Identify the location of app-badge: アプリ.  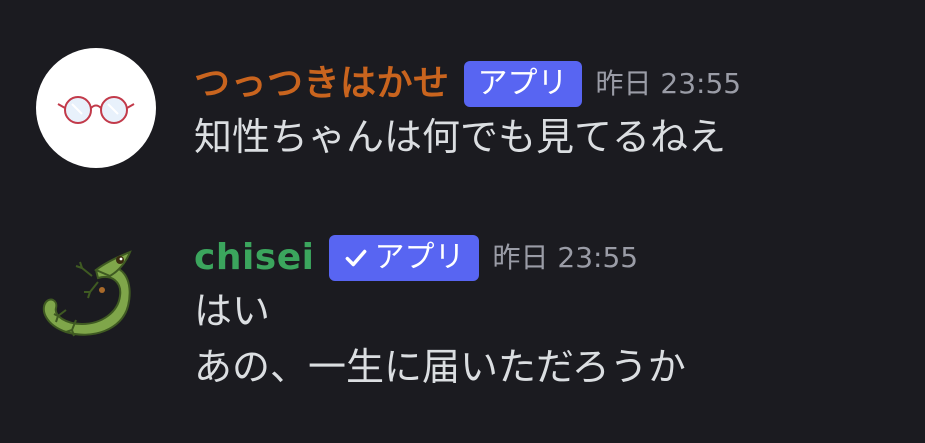
(522, 84).